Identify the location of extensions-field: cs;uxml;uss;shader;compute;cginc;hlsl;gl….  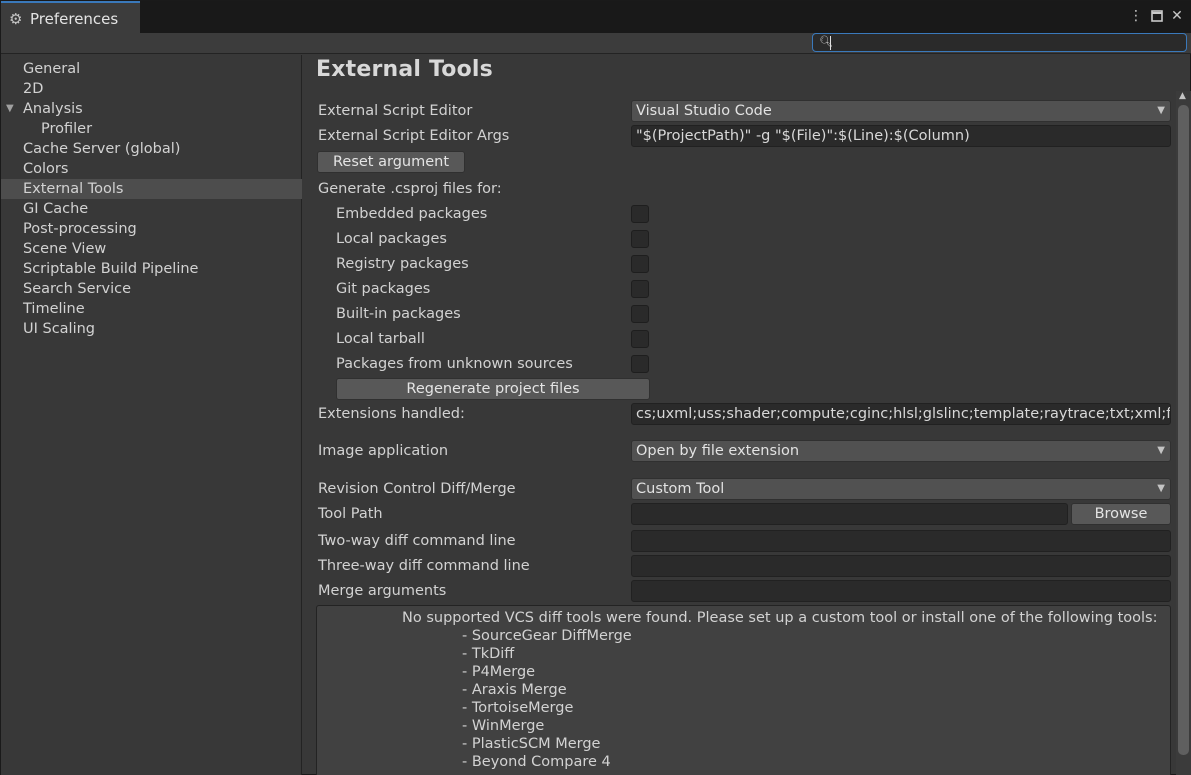
(901, 414).